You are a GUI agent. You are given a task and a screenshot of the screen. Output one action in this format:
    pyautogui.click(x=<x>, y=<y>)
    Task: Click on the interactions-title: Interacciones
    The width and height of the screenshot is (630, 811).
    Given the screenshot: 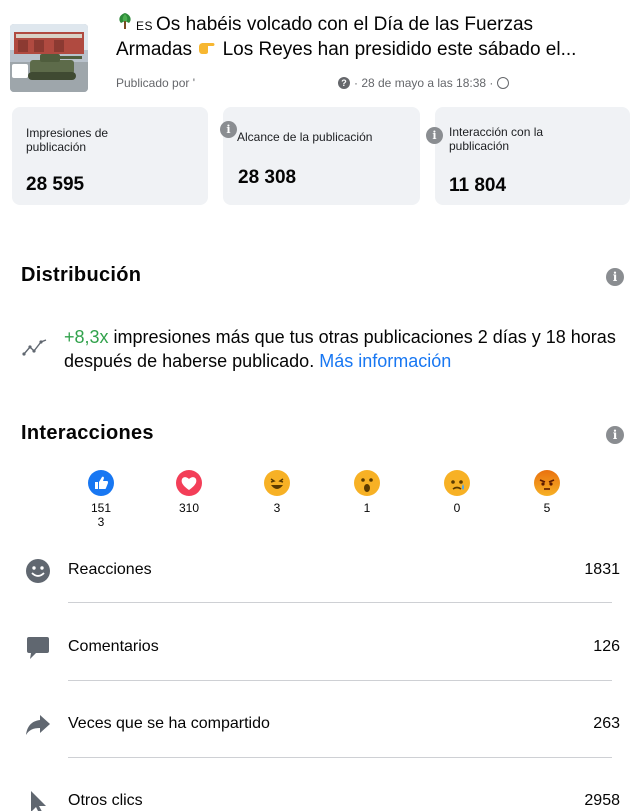 What is the action you would take?
    pyautogui.click(x=87, y=433)
    